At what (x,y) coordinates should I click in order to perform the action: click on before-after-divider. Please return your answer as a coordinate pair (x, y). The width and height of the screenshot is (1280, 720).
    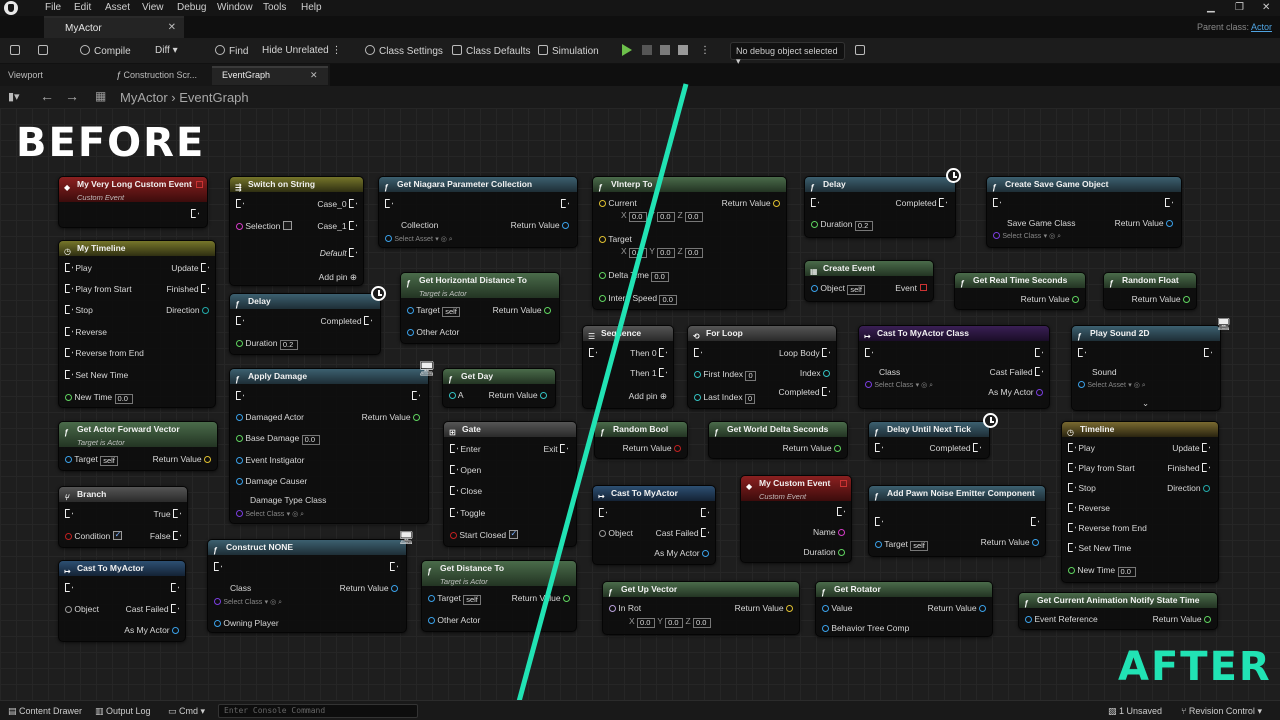
    Looking at the image, I should click on (600, 401).